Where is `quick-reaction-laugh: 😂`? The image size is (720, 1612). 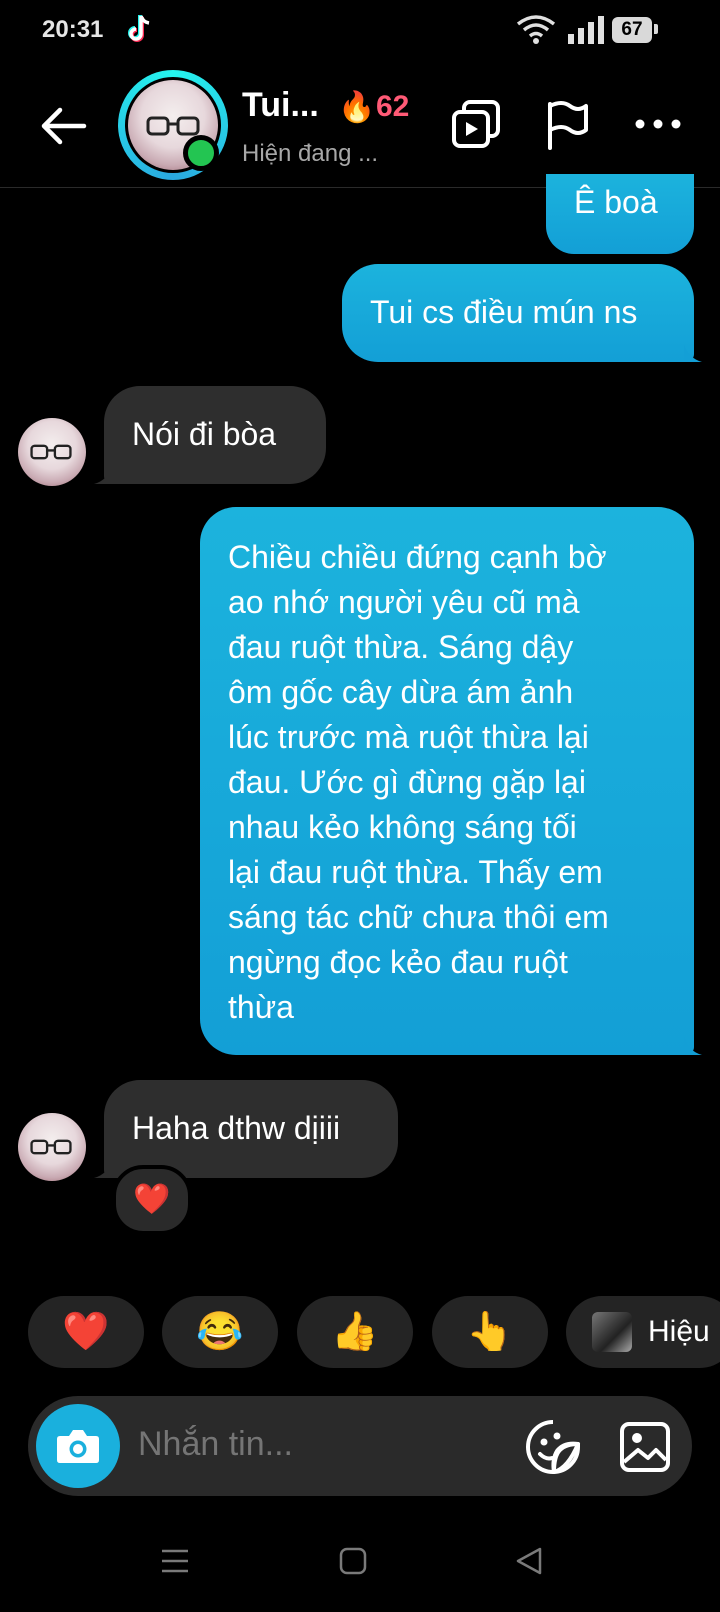
quick-reaction-laugh: 😂 is located at coordinates (220, 1332).